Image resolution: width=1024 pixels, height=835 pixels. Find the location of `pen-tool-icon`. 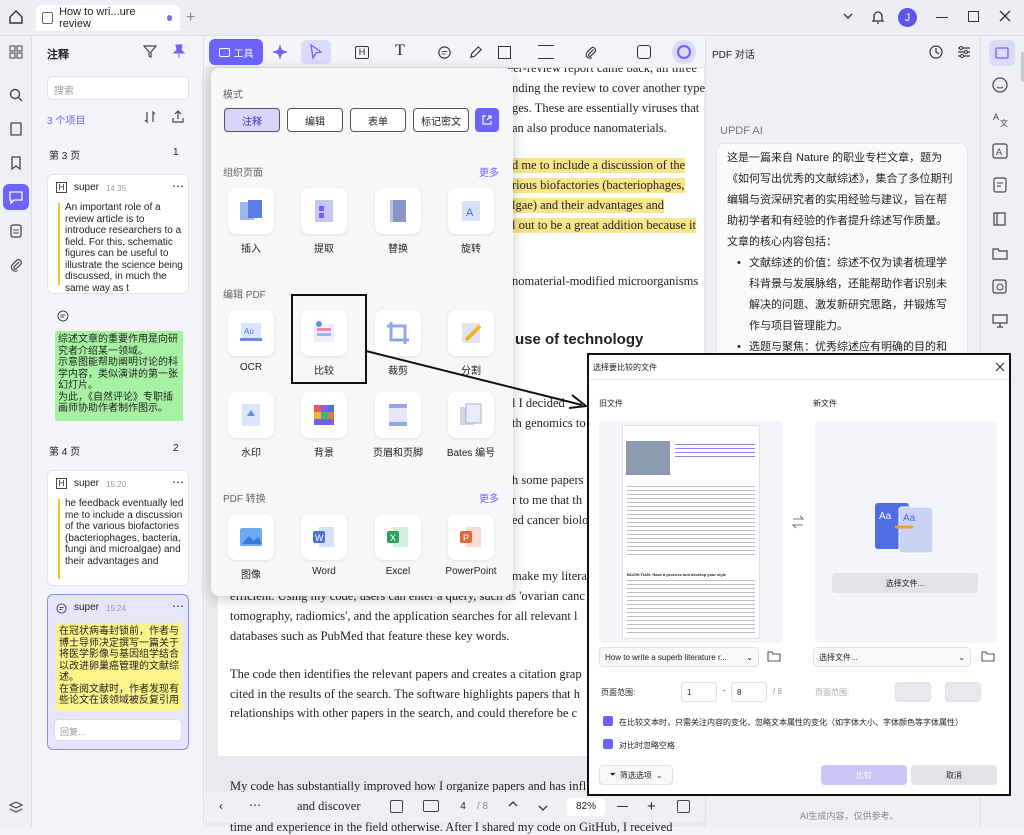

pen-tool-icon is located at coordinates (475, 52).